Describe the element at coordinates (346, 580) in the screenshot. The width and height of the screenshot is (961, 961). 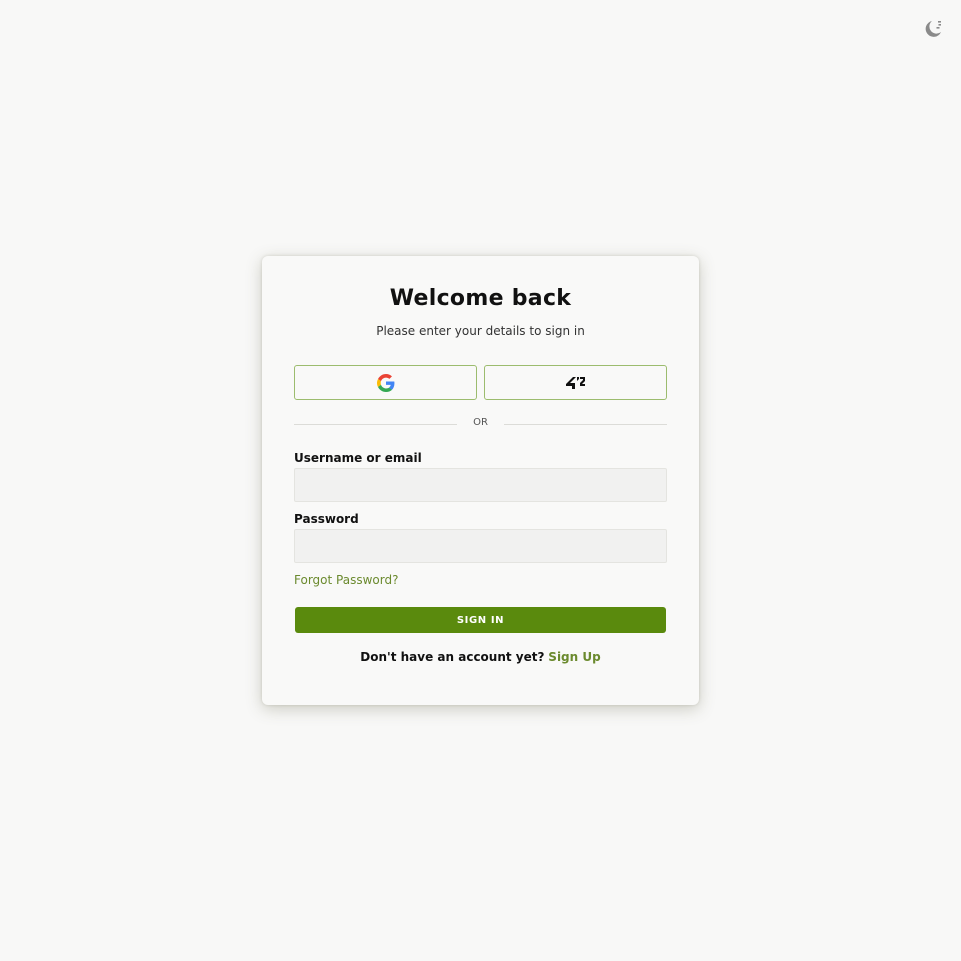
I see `forgot-password-link: Forgot Password?` at that location.